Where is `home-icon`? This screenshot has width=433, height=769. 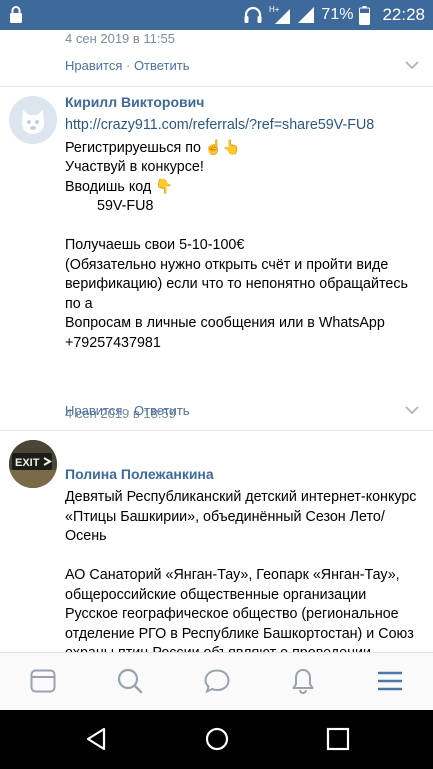 home-icon is located at coordinates (217, 739).